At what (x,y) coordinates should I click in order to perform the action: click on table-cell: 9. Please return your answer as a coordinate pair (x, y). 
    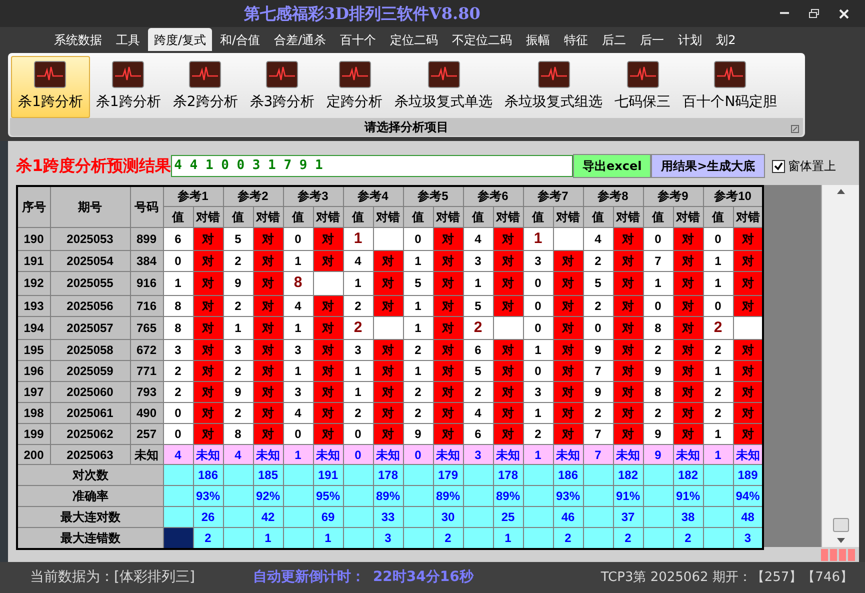
    Looking at the image, I should click on (418, 434).